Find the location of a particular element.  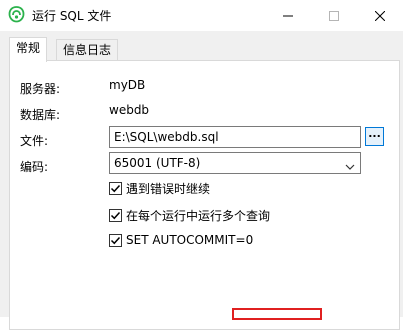

minimize-button is located at coordinates (288, 15).